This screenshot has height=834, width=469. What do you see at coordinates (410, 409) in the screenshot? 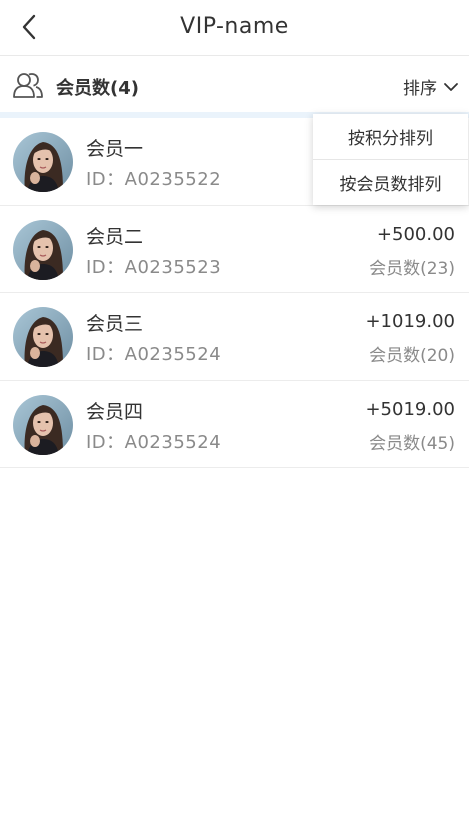
I see `member-points: +5019.00` at bounding box center [410, 409].